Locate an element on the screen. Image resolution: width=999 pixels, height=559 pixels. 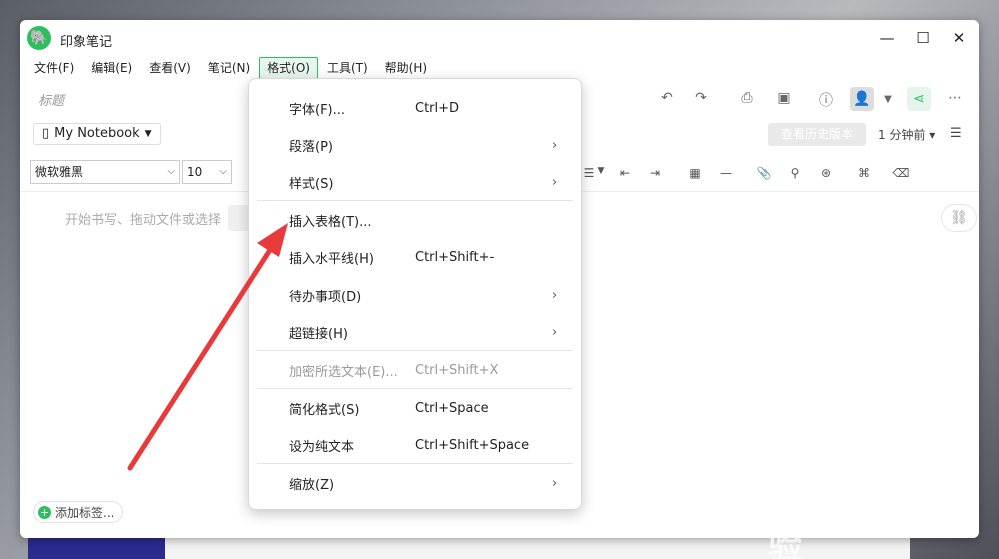
menu-item-label: 设为纯文本 is located at coordinates (322, 447).